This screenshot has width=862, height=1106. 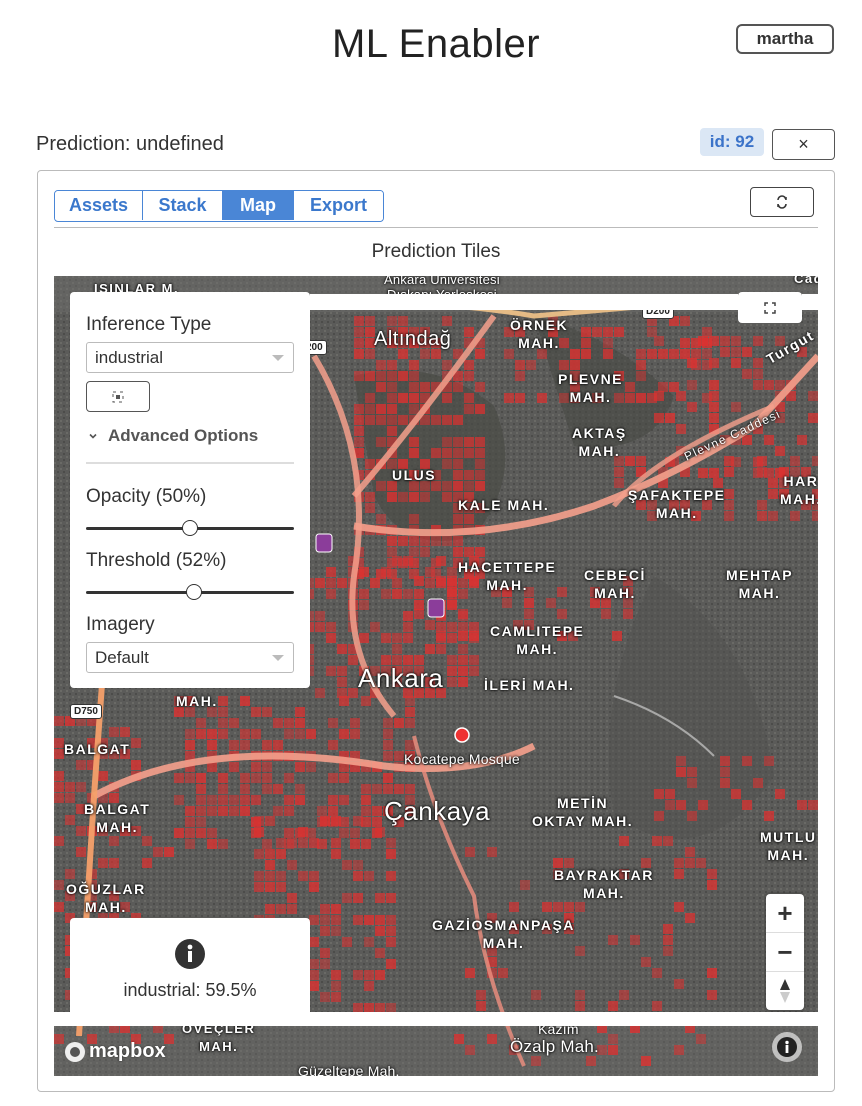 What do you see at coordinates (190, 657) in the screenshot?
I see `imagery-select: Default` at bounding box center [190, 657].